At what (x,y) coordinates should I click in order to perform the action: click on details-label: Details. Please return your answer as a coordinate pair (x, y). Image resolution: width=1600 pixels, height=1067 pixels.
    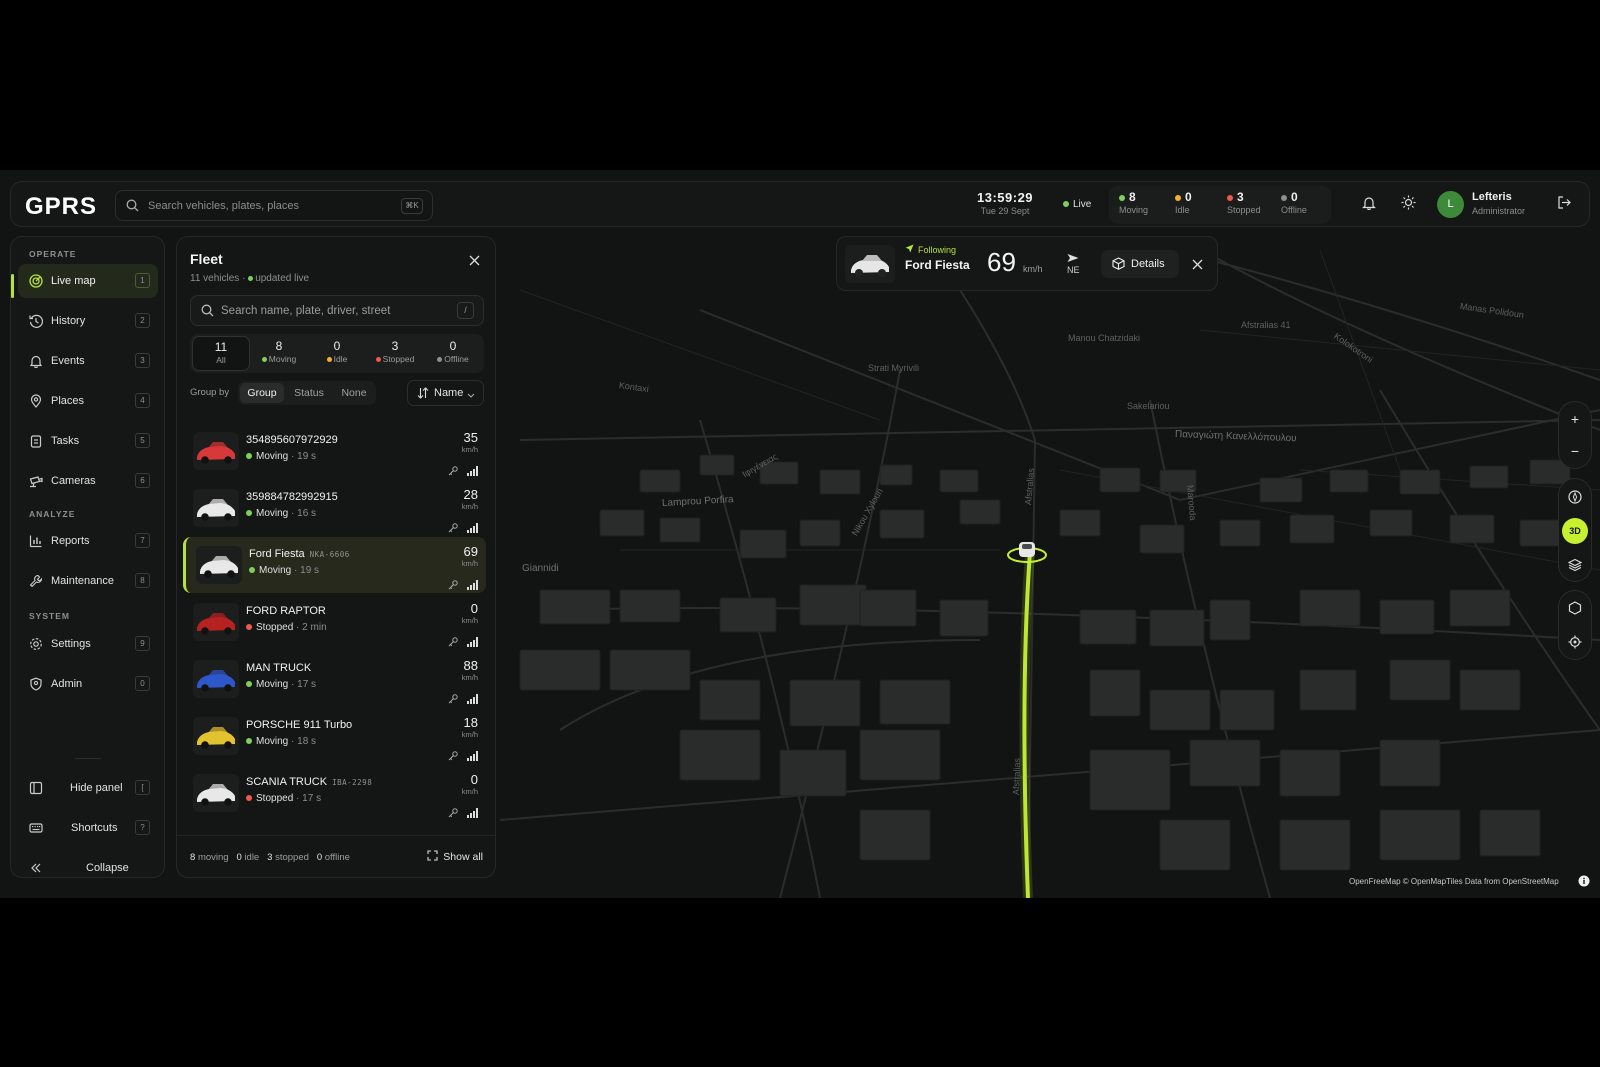
    Looking at the image, I should click on (1148, 264).